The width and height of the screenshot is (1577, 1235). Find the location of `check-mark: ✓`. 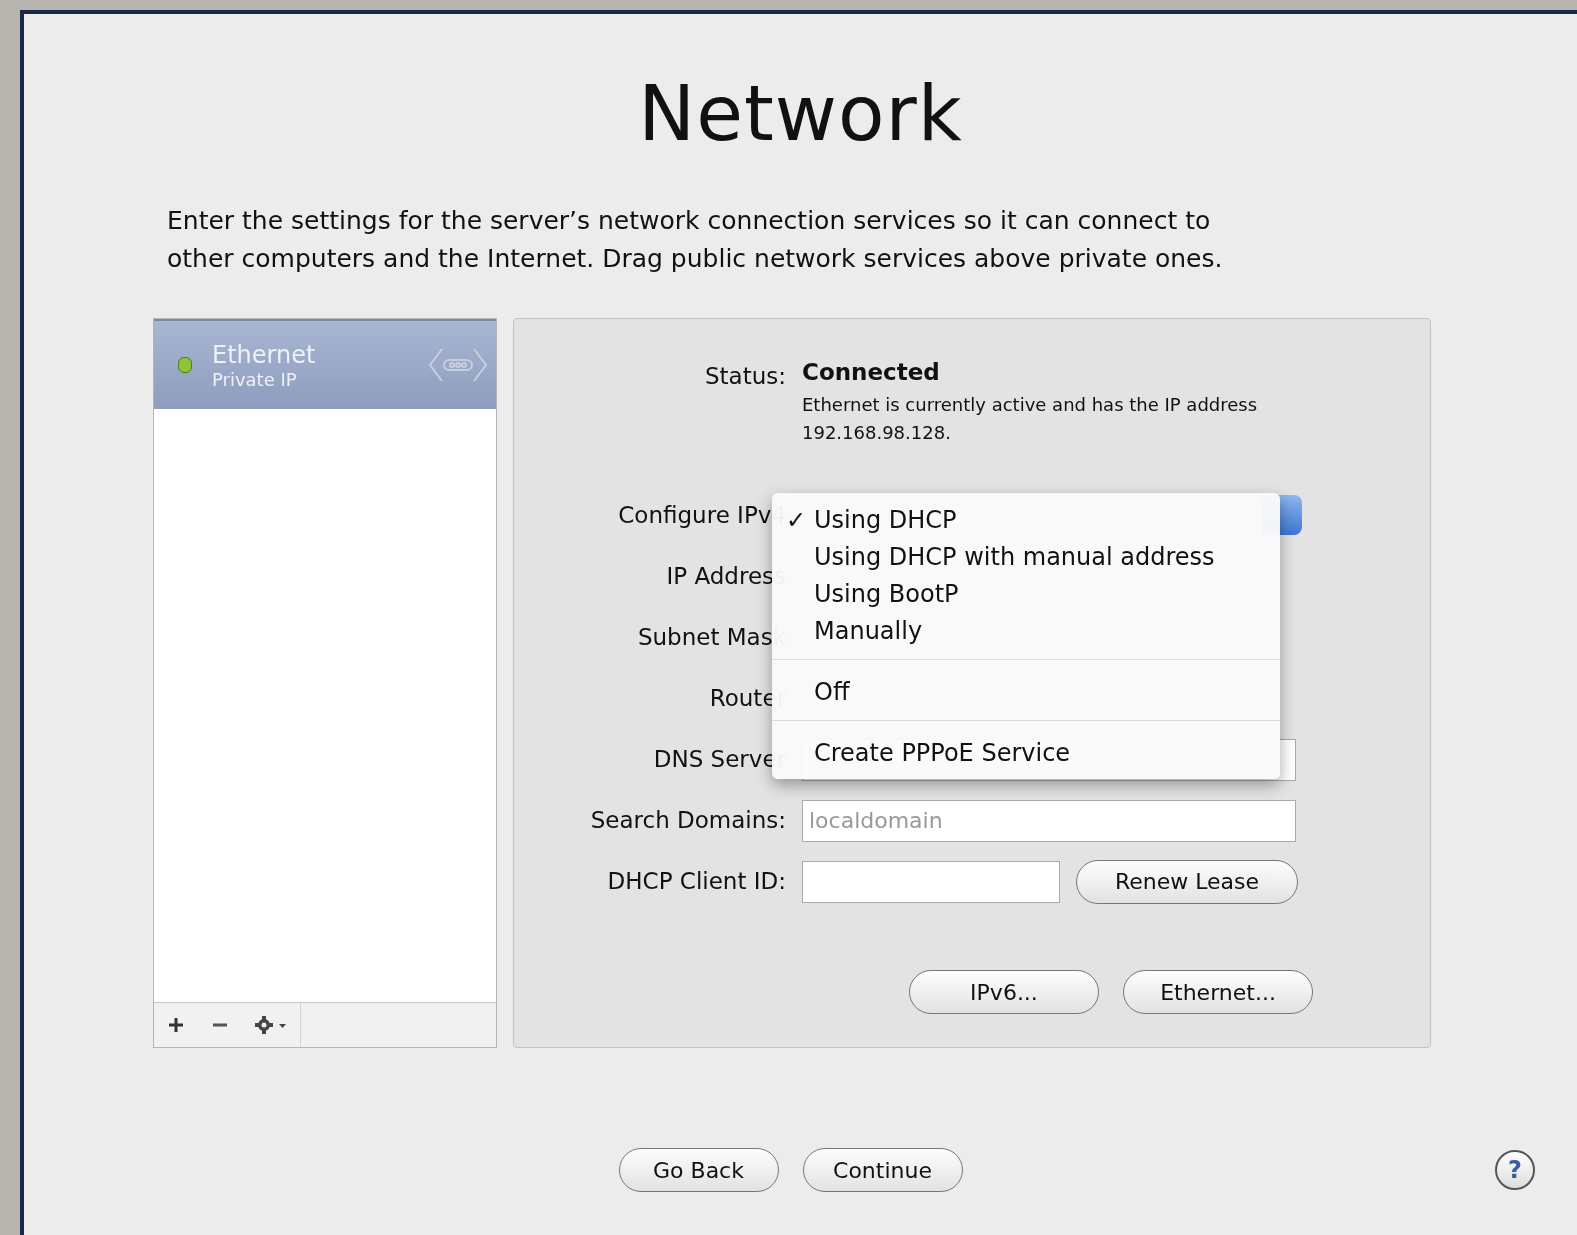

check-mark: ✓ is located at coordinates (795, 519).